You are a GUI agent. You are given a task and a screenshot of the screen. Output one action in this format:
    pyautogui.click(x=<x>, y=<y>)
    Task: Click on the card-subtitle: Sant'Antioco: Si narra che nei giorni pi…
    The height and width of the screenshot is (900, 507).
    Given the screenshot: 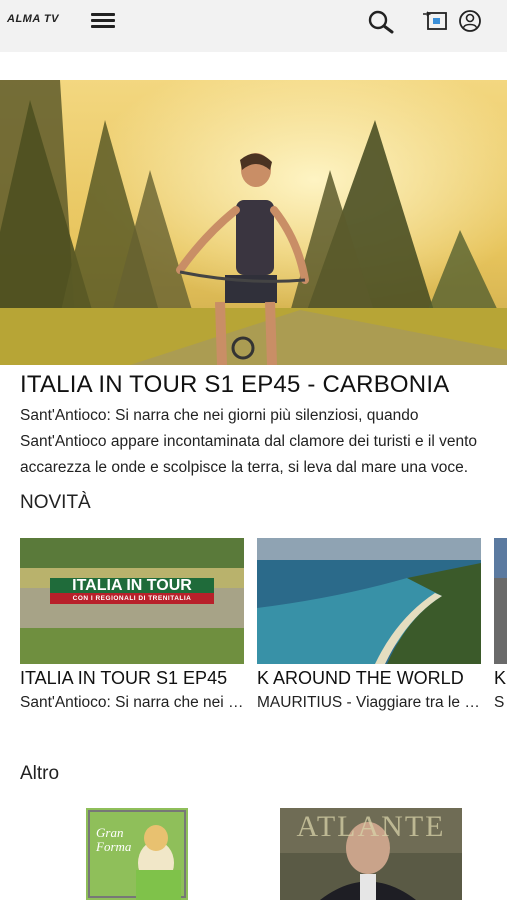 What is the action you would take?
    pyautogui.click(x=132, y=702)
    